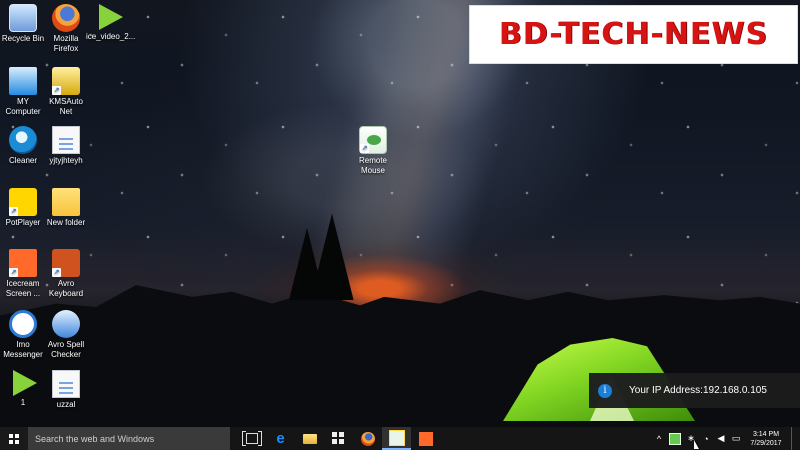 The height and width of the screenshot is (450, 800). Describe the element at coordinates (332, 256) in the screenshot. I see `pine-tree` at that location.